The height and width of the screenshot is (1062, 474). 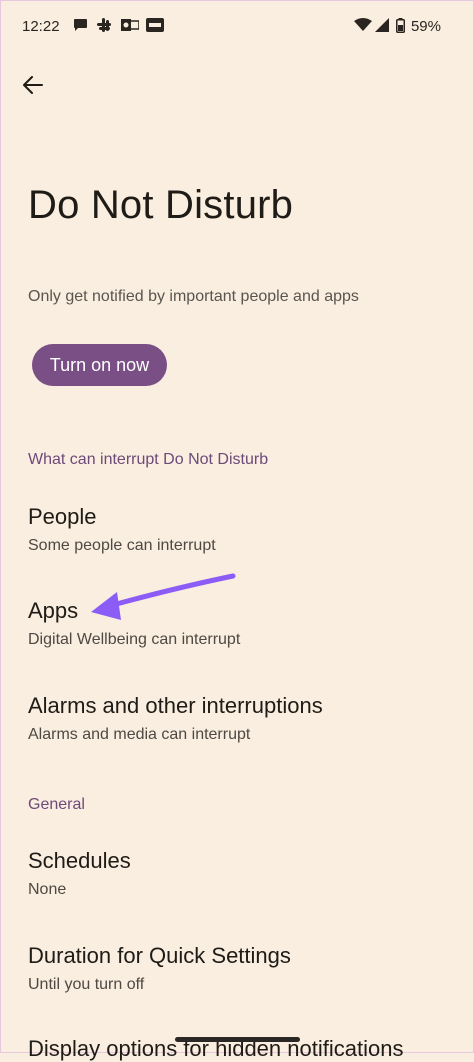 I want to click on battery-percentage: 59%, so click(x=425, y=26).